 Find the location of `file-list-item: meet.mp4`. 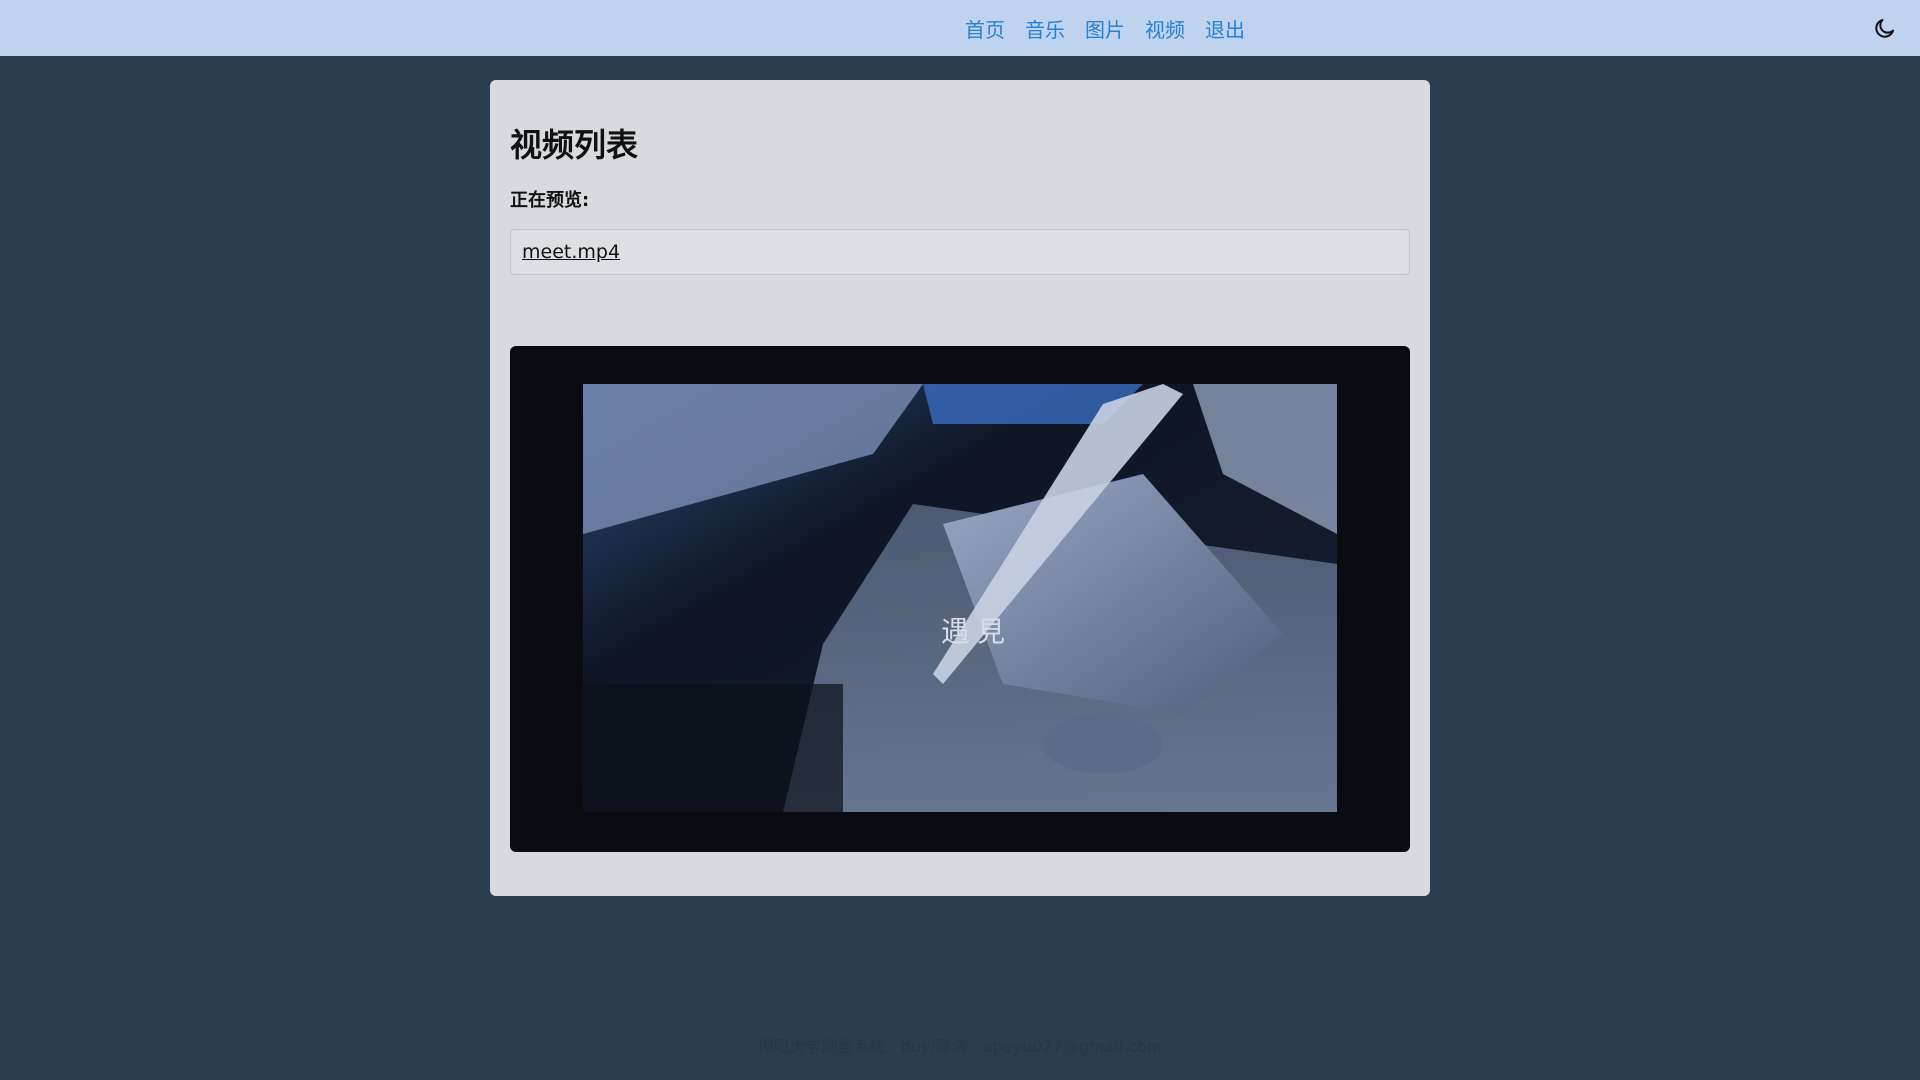

file-list-item: meet.mp4 is located at coordinates (960, 252).